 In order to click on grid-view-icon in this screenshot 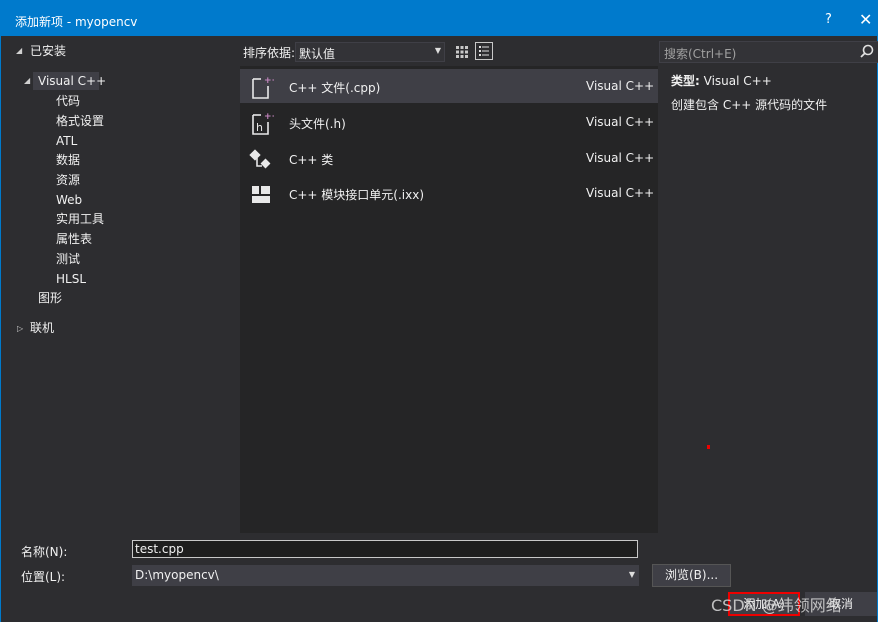, I will do `click(462, 52)`.